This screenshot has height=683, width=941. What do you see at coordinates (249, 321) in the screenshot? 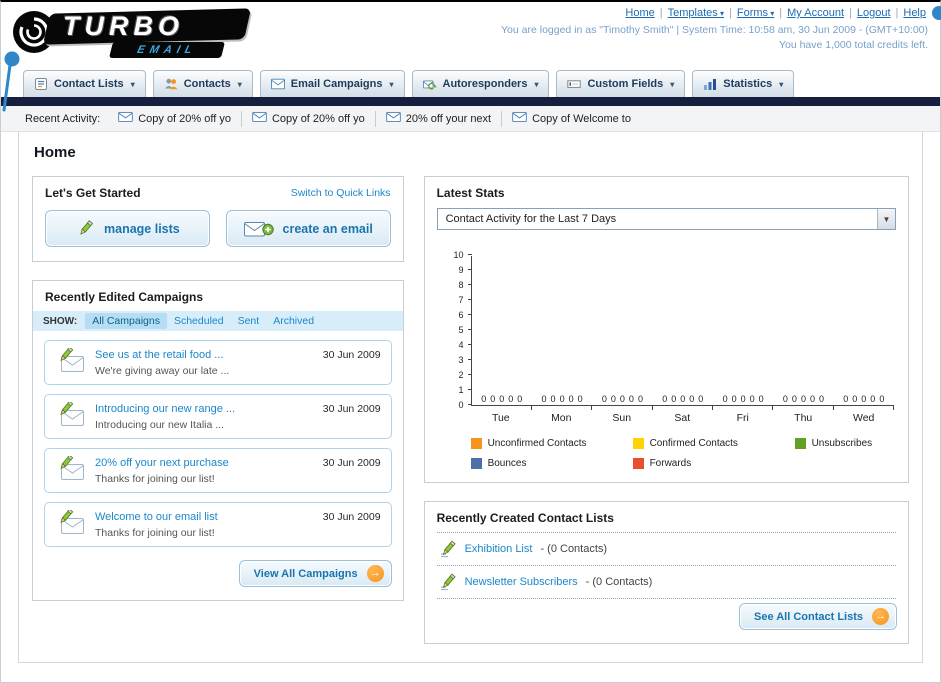
I see `campaign-filter-tab-sent: Sent` at bounding box center [249, 321].